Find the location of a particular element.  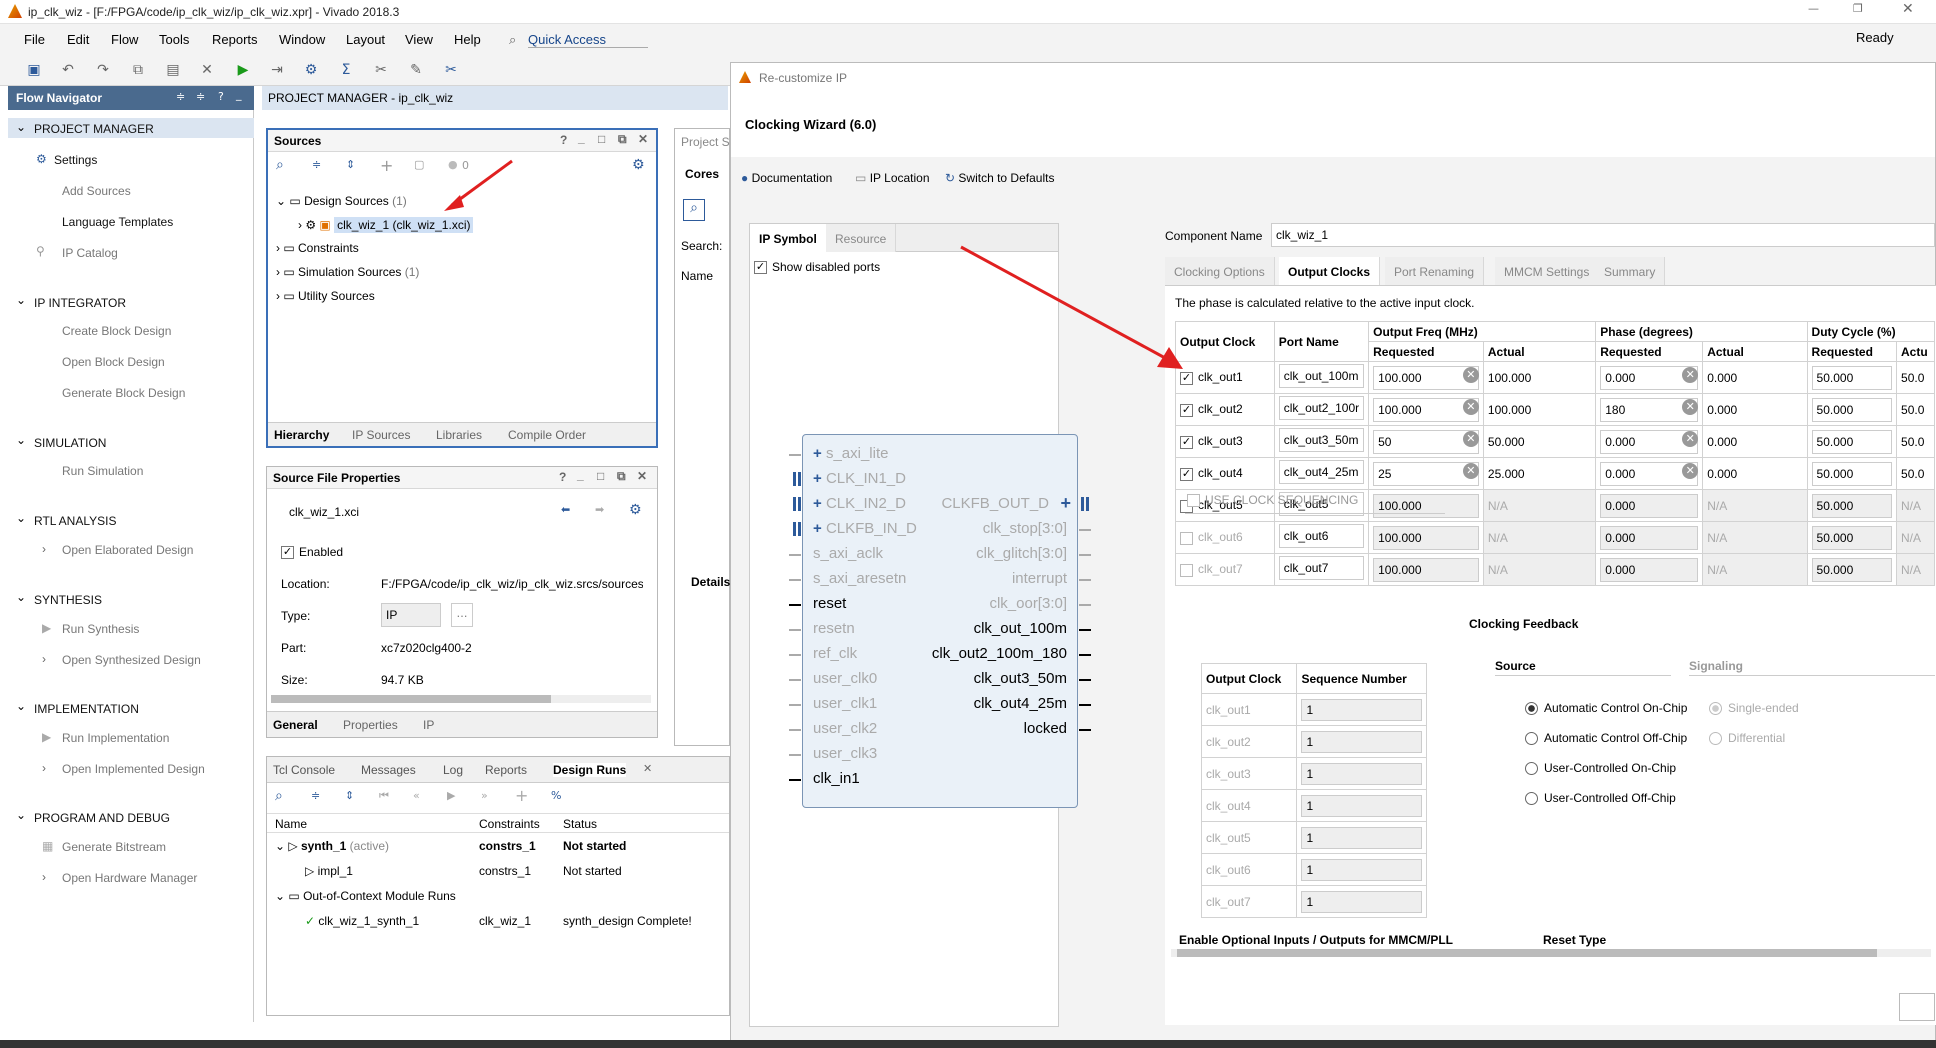

radio-auto-off-chip: Automatic Control Off-Chip is located at coordinates (1606, 738).